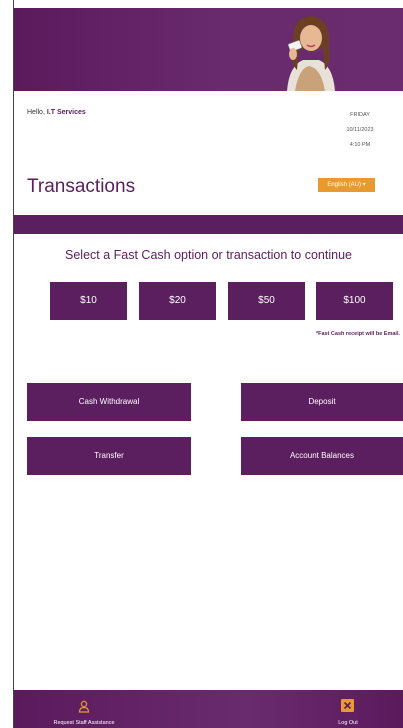  What do you see at coordinates (81, 186) in the screenshot?
I see `page-title: Transactions` at bounding box center [81, 186].